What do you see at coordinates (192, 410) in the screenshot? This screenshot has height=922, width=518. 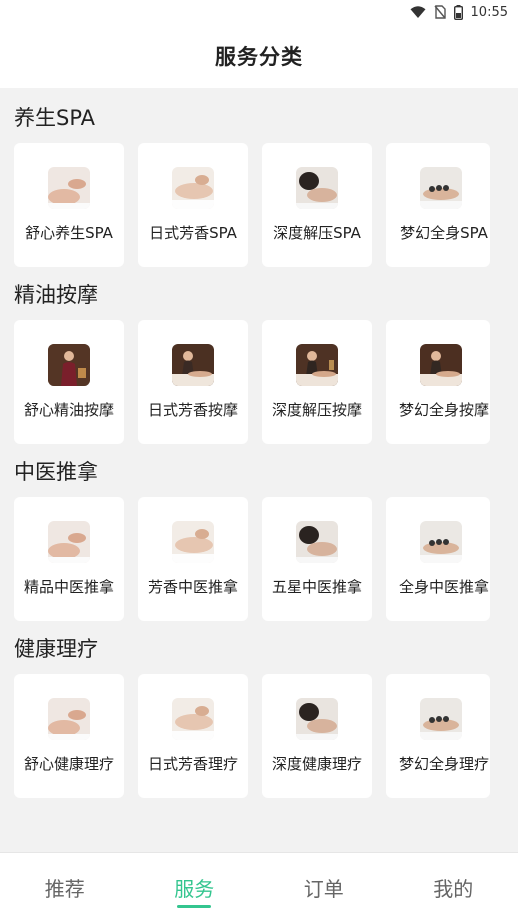 I see `service-label: 日式芳香按摩` at bounding box center [192, 410].